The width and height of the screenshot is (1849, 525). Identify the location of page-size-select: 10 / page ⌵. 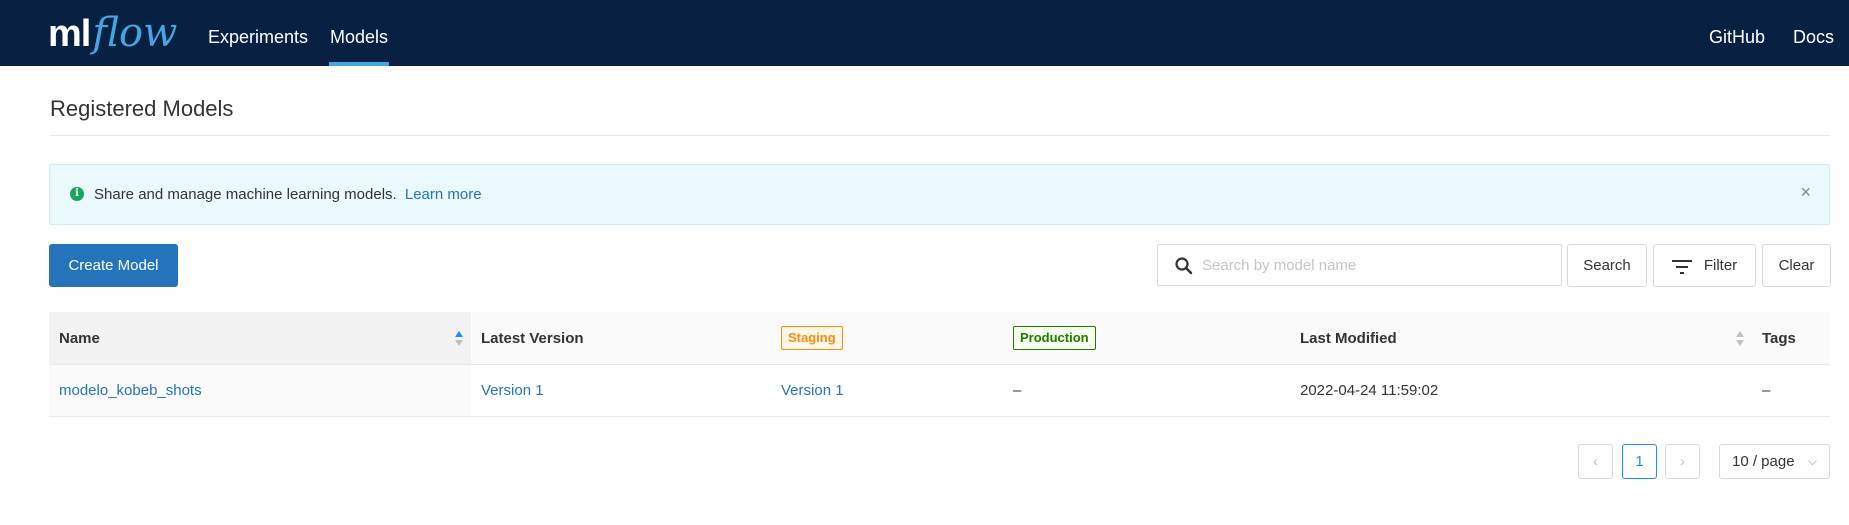
(1774, 461).